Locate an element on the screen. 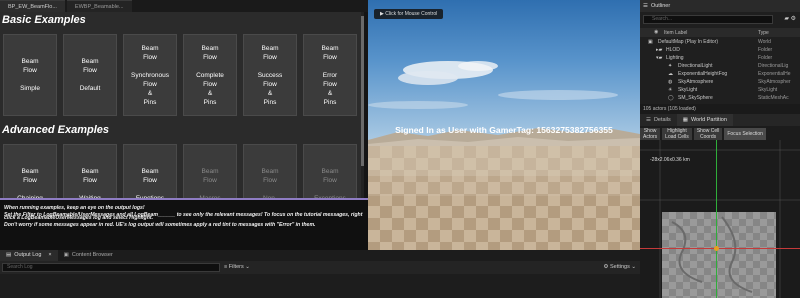 This screenshot has width=800, height=298. outliner-icon: ☰ is located at coordinates (645, 6).